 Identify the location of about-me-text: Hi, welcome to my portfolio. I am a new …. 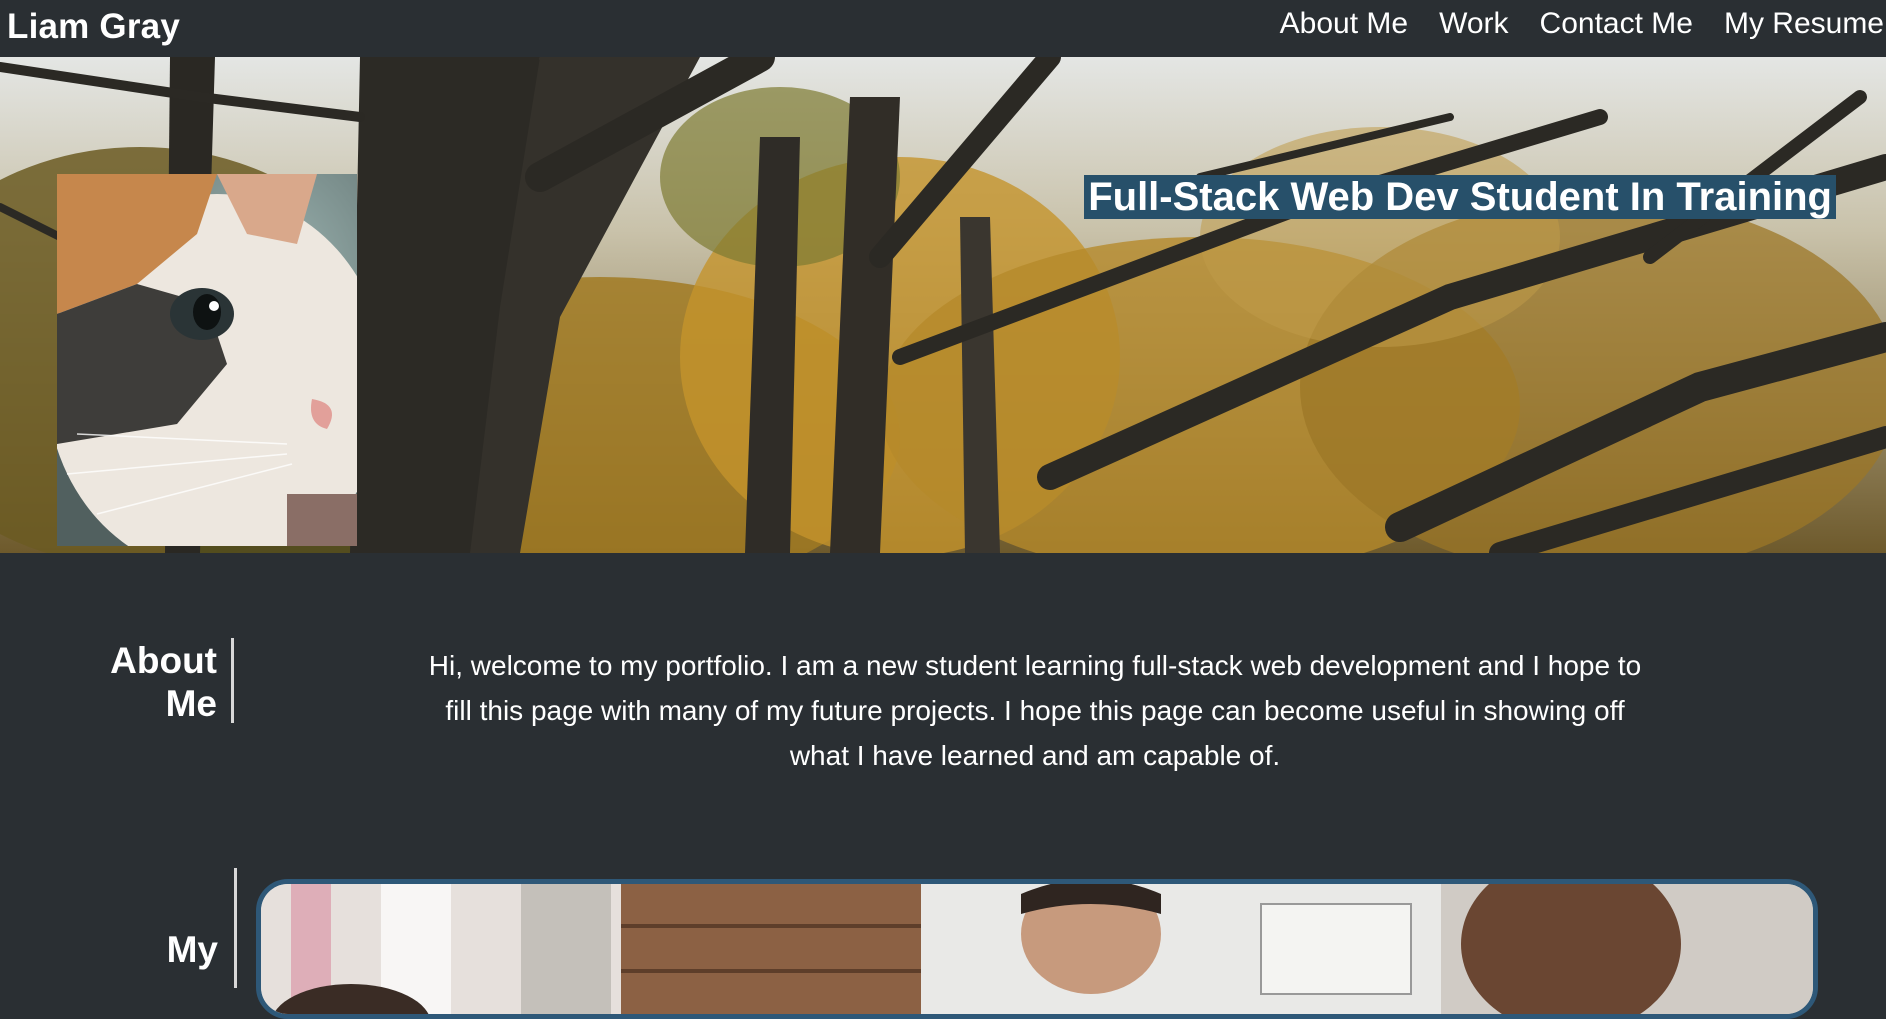
(1035, 710).